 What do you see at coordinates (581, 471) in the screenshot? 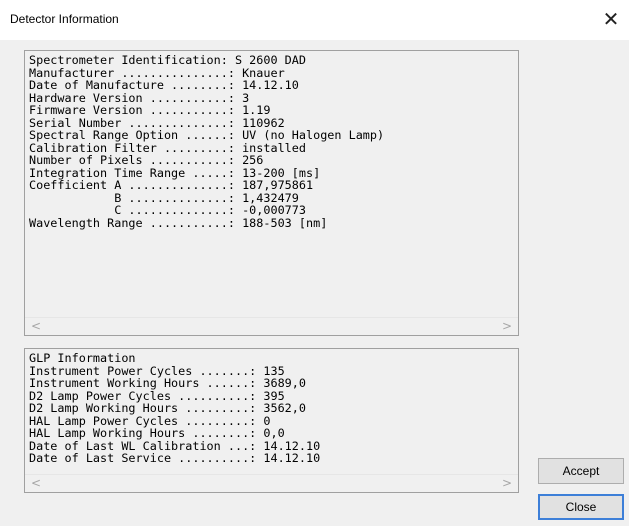
I see `accept-button: Accept` at bounding box center [581, 471].